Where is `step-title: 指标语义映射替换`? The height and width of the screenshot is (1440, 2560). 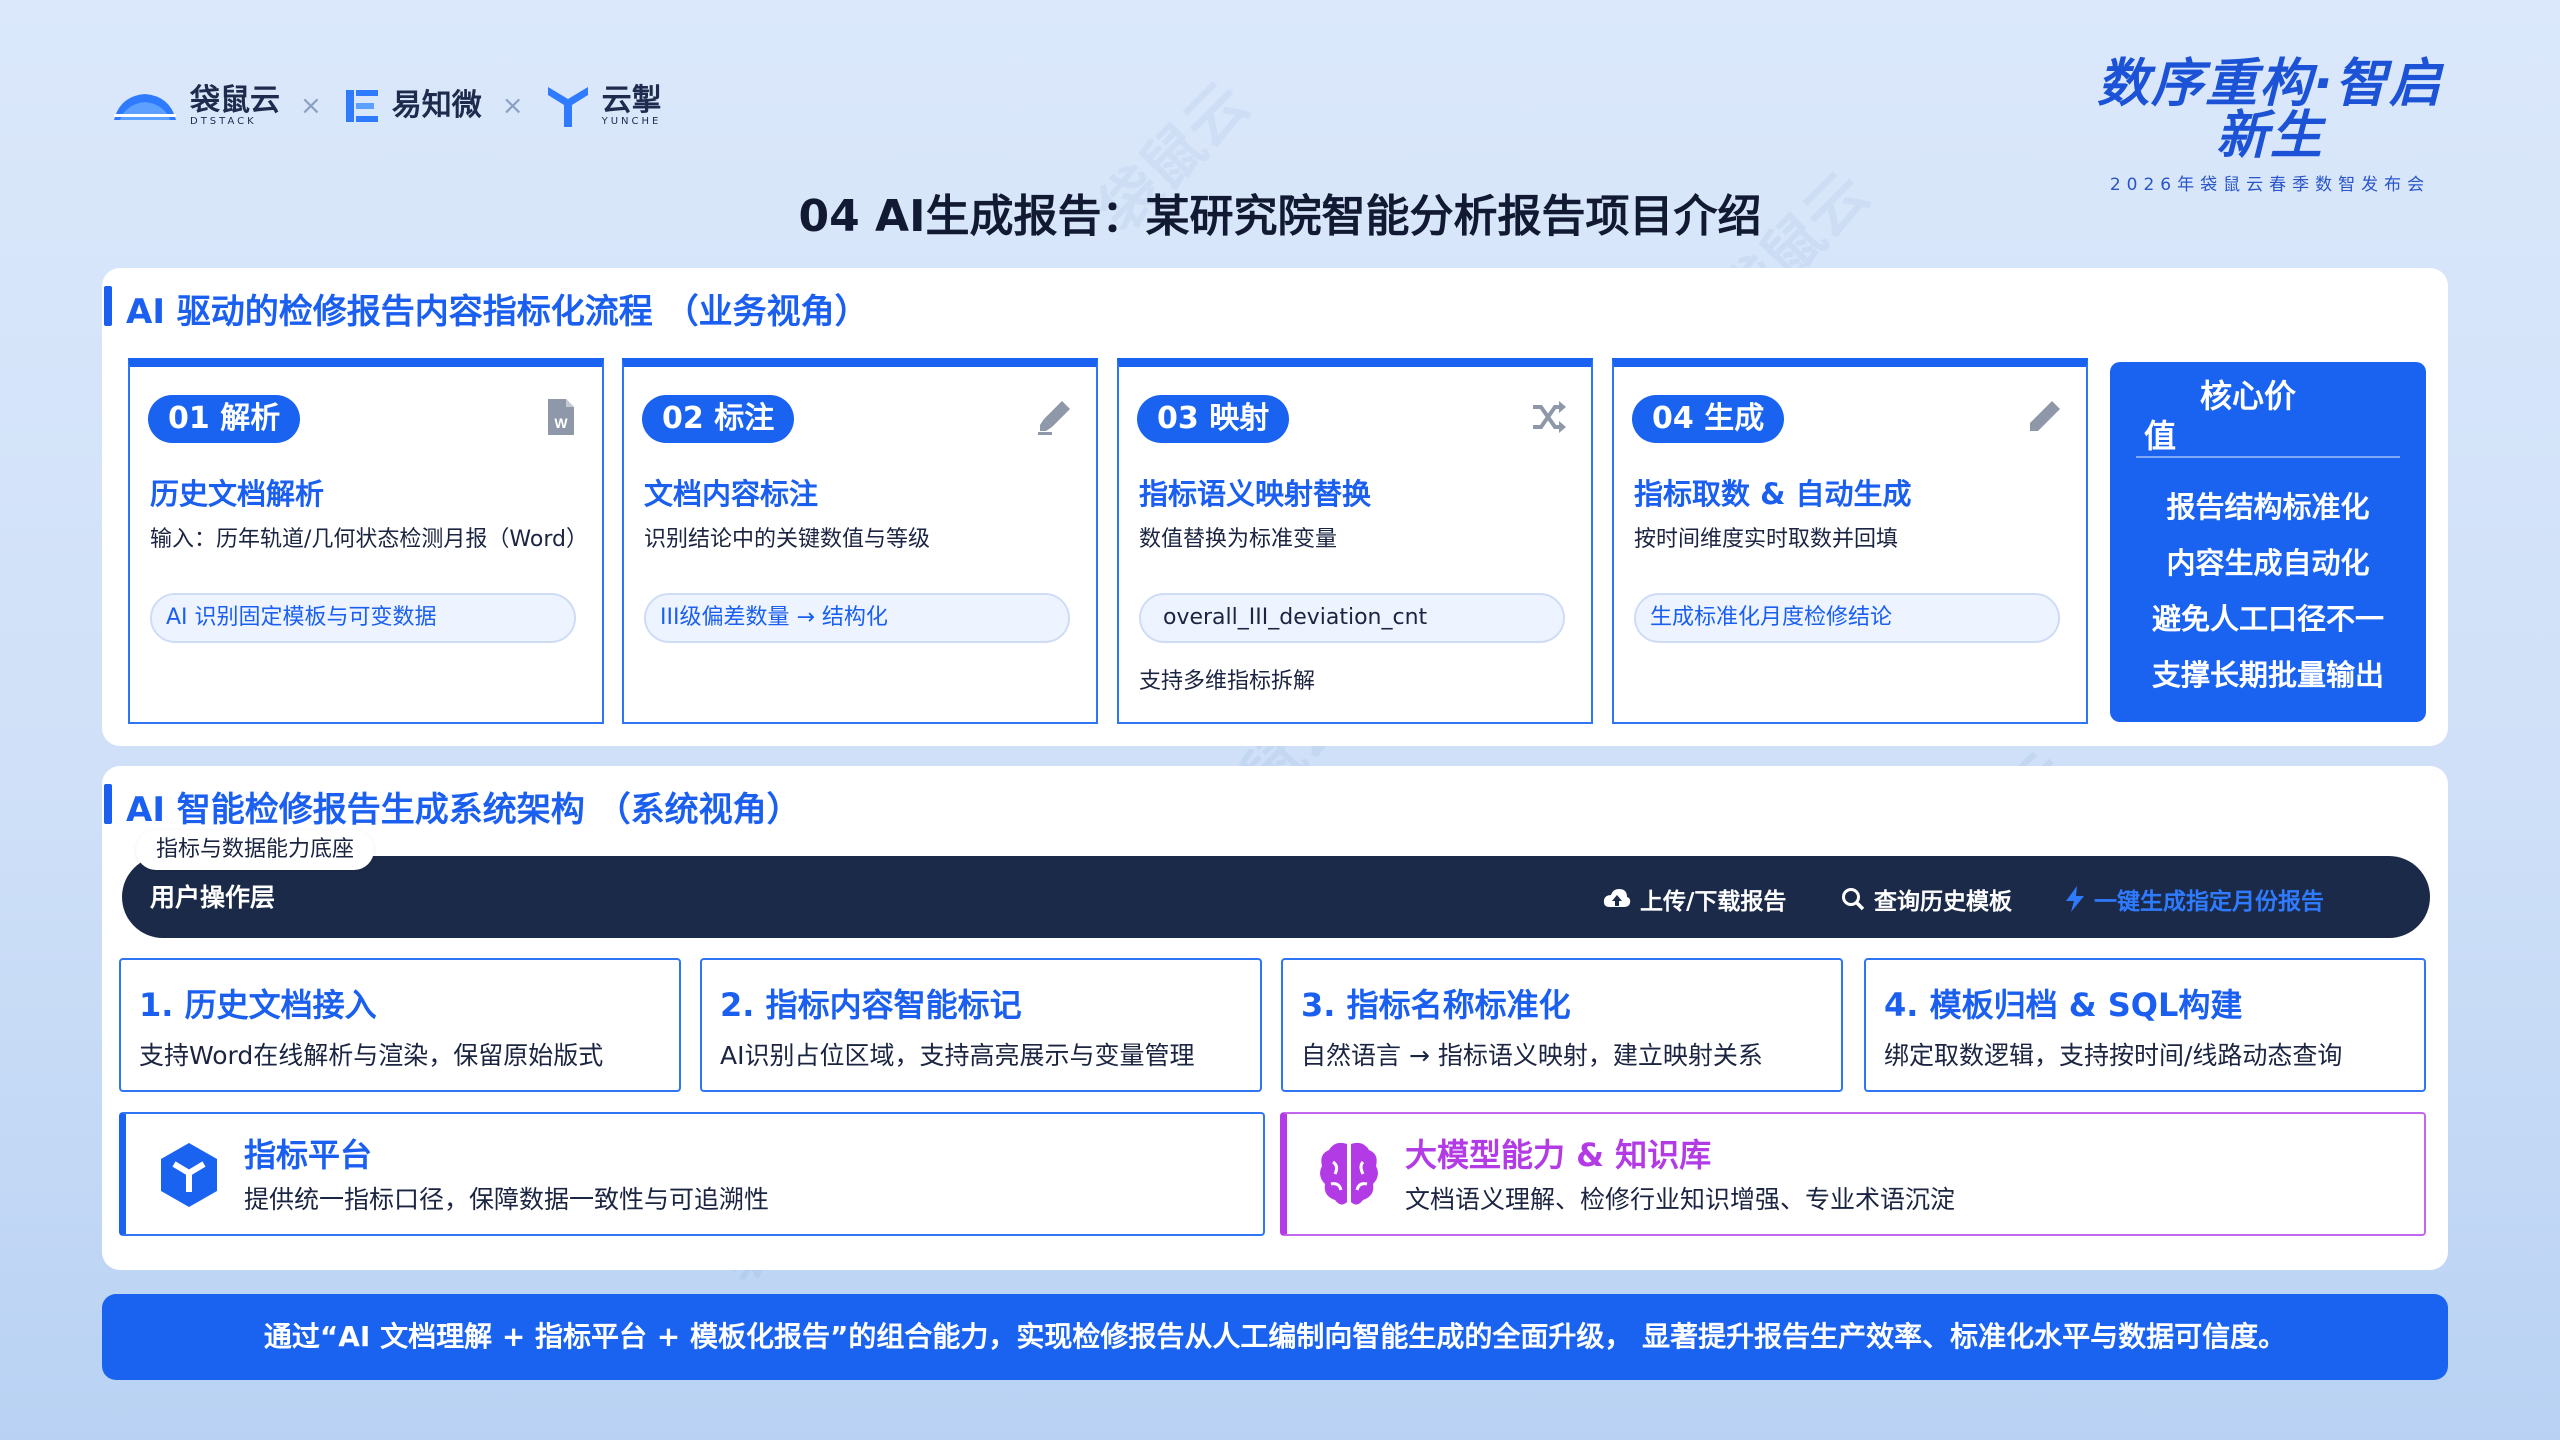 step-title: 指标语义映射替换 is located at coordinates (1255, 494).